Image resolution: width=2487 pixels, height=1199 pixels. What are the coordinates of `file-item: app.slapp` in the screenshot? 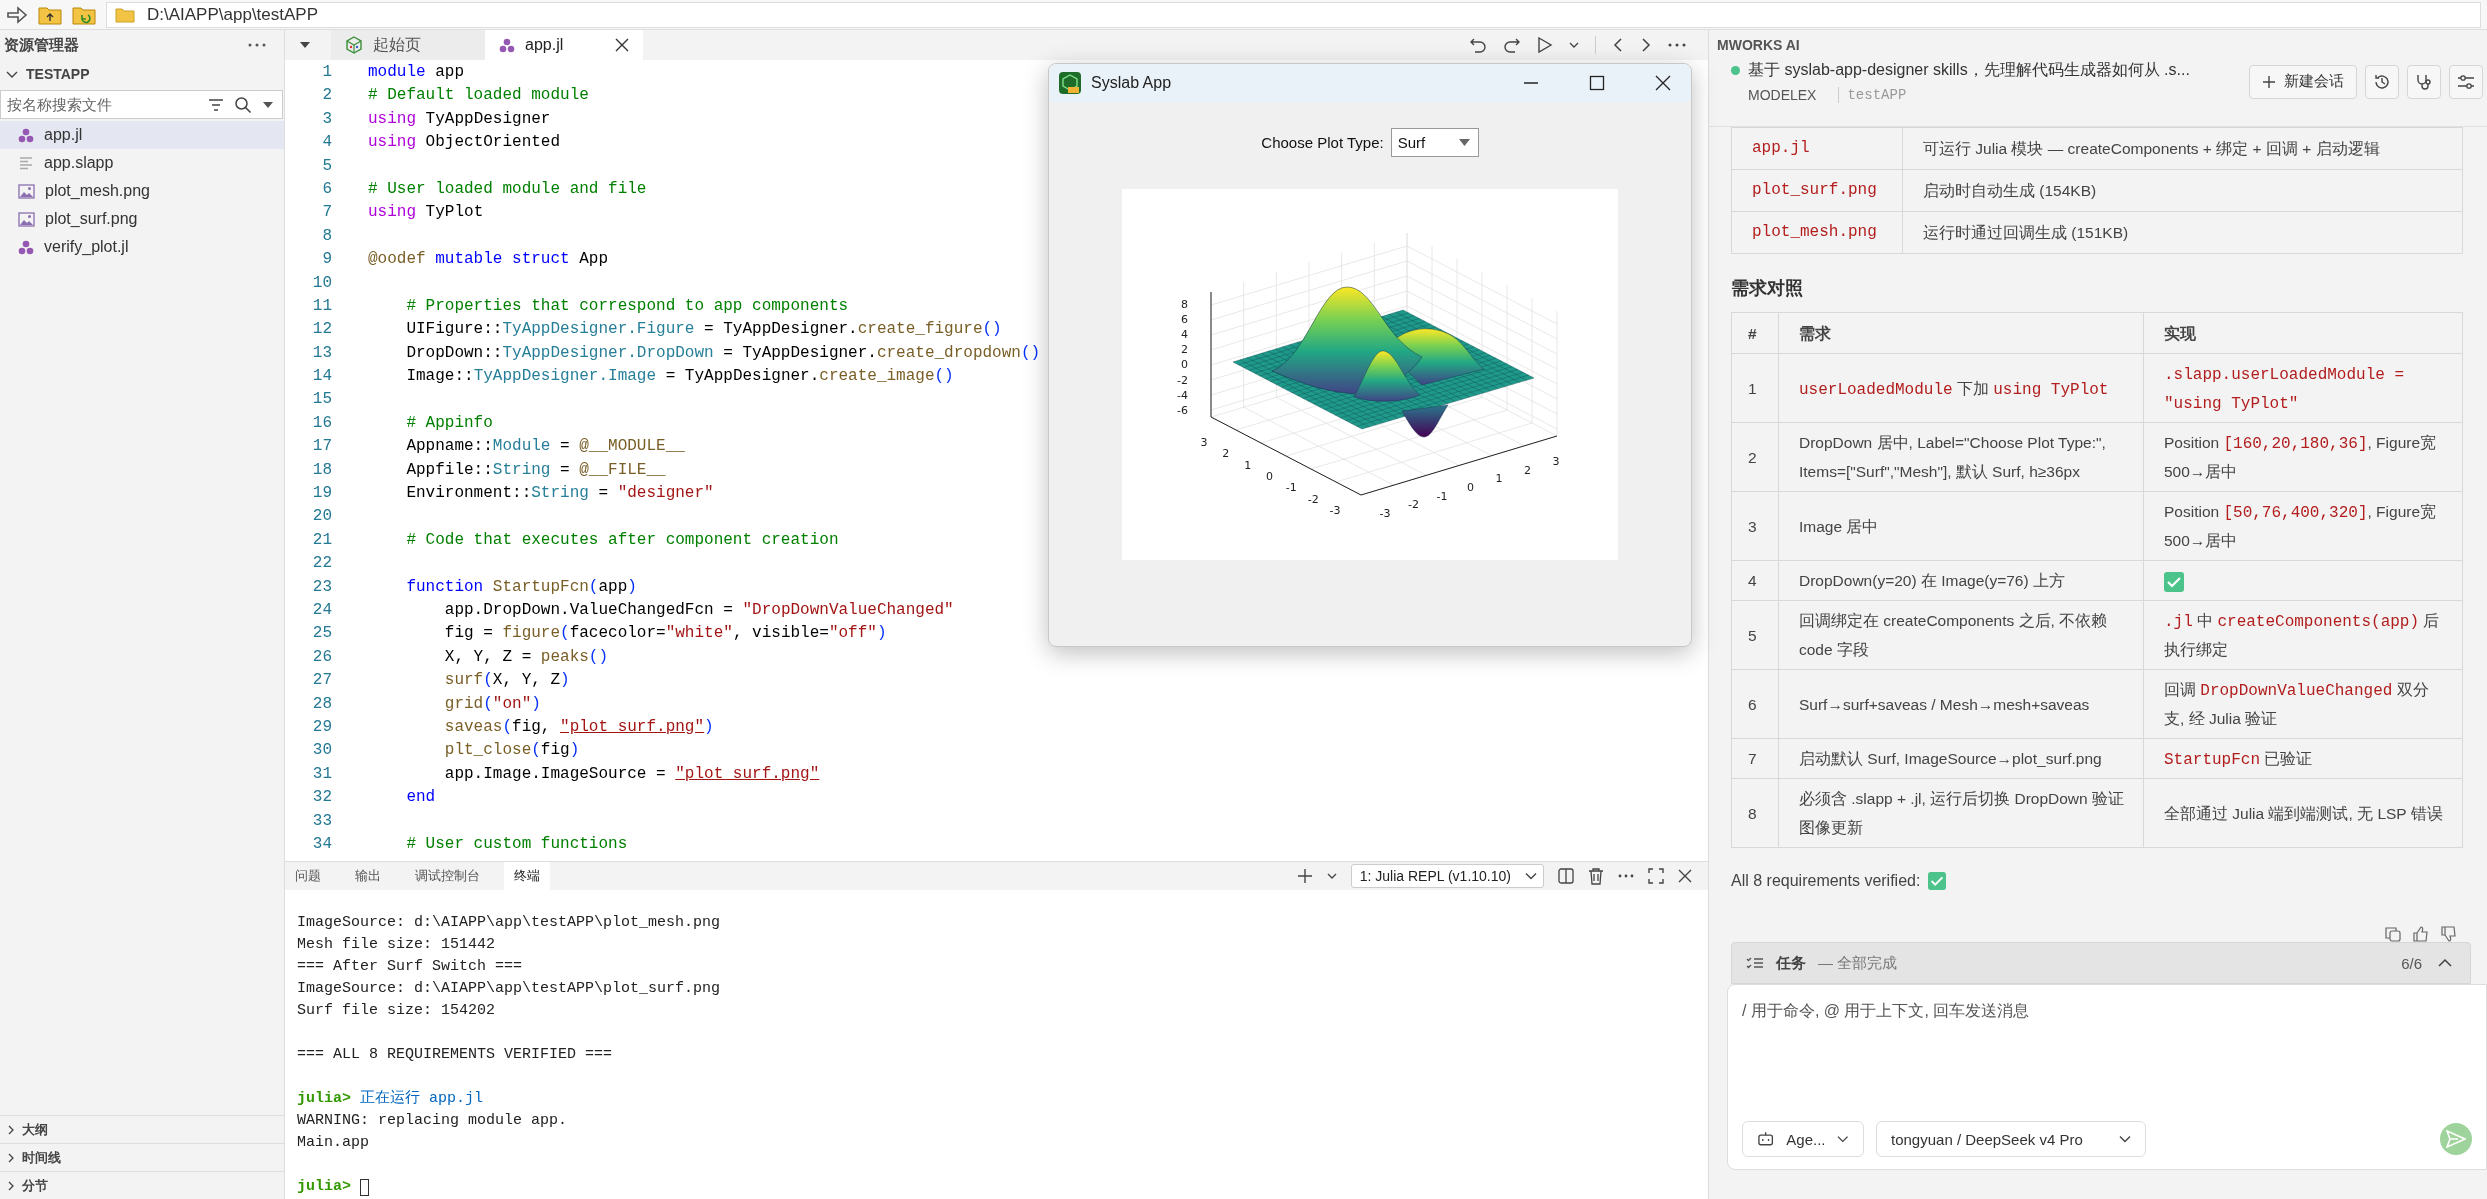 It's located at (142, 163).